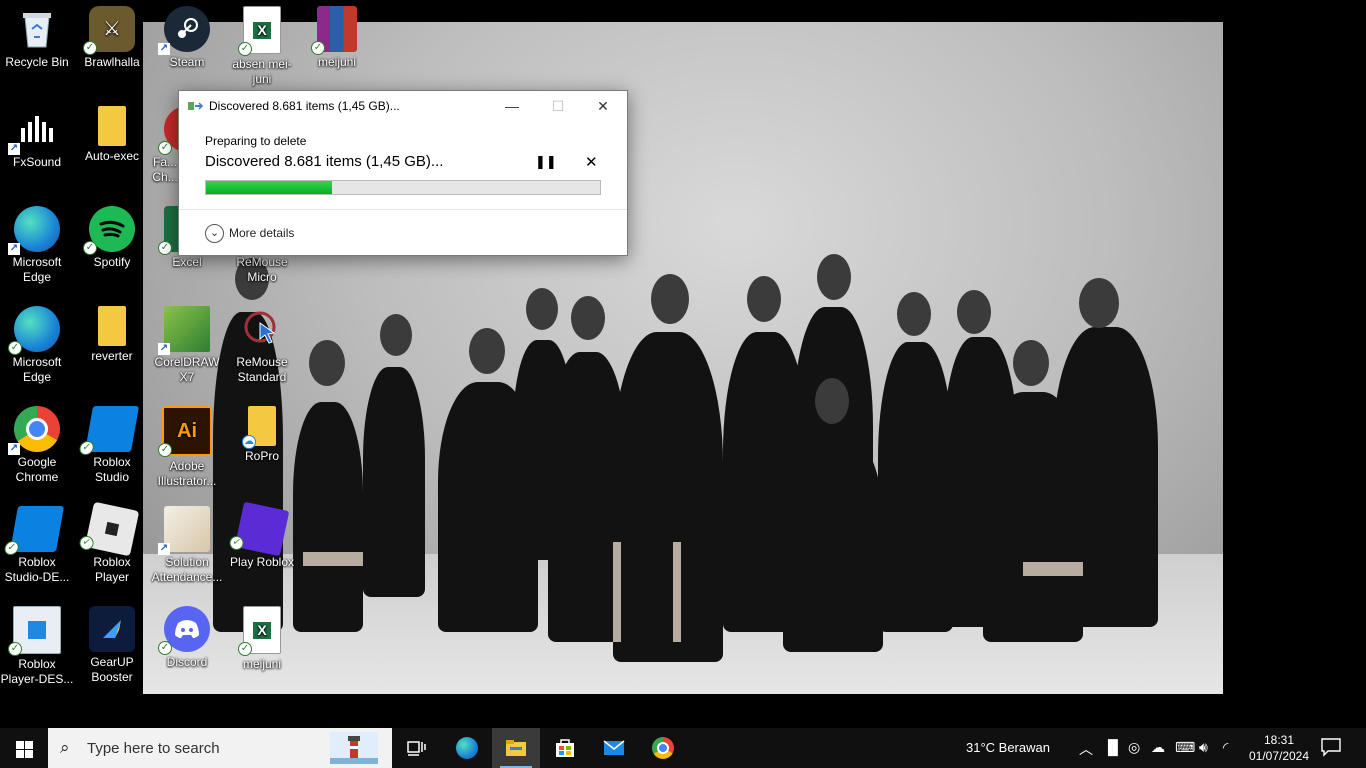 This screenshot has height=768, width=1366. What do you see at coordinates (37, 269) in the screenshot?
I see `desktop-icon-label: Microsoft Edge` at bounding box center [37, 269].